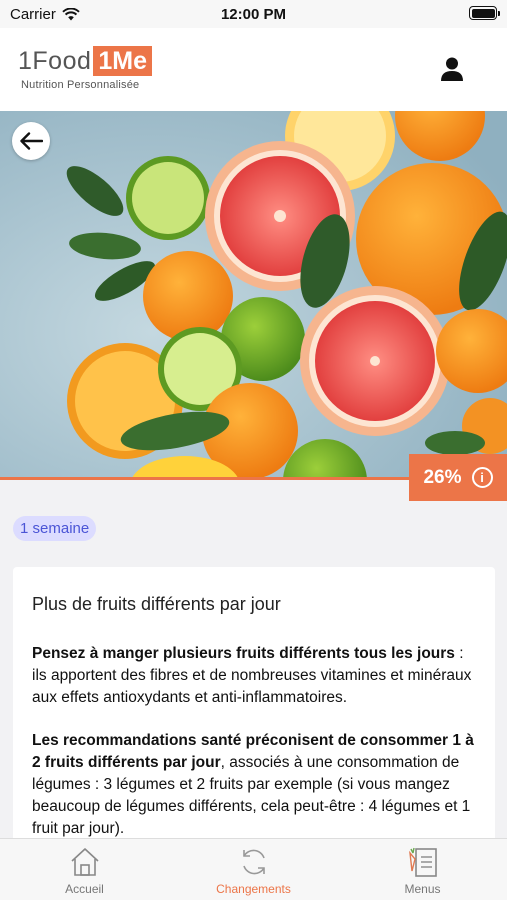 This screenshot has height=900, width=507. I want to click on logo-tagline: Nutrition Personnalisée, so click(80, 85).